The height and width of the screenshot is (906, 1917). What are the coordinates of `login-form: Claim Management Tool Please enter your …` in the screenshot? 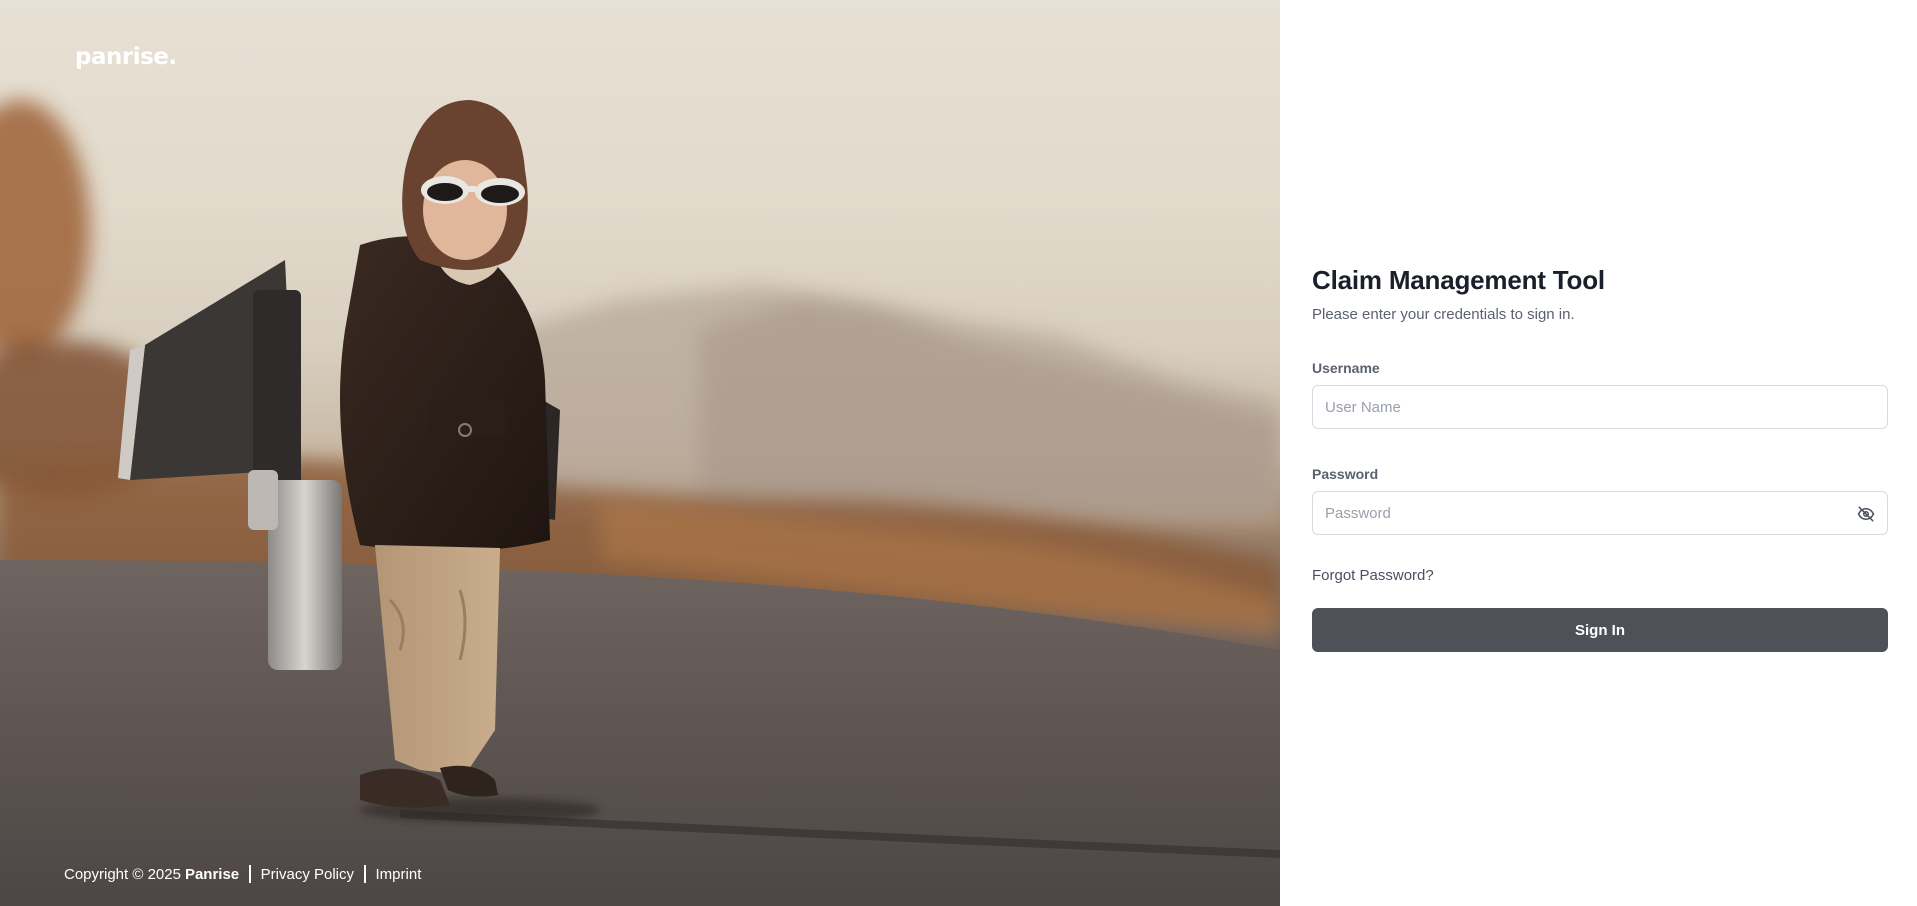 It's located at (1600, 458).